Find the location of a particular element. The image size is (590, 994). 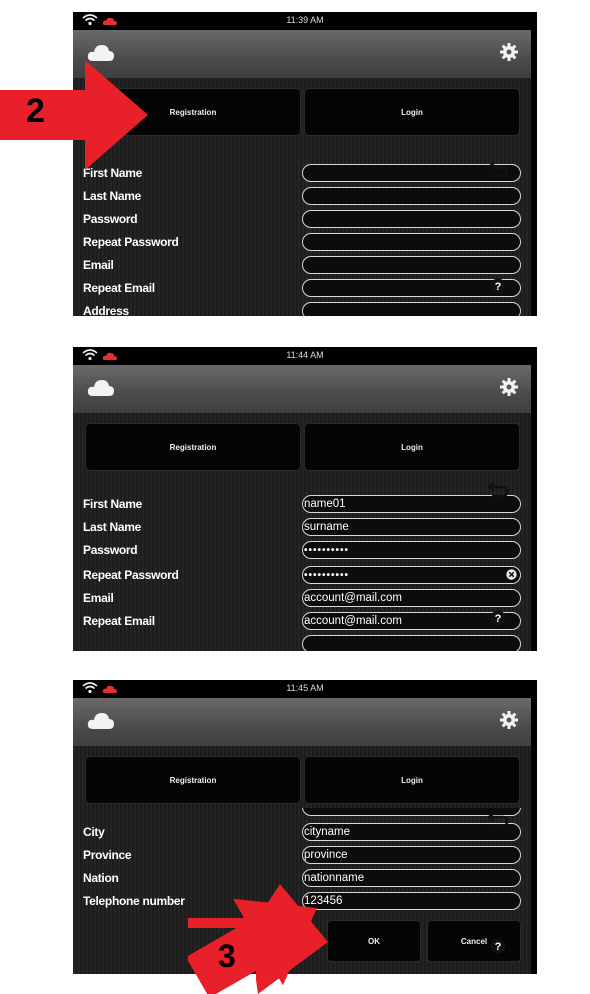

field-label: Address is located at coordinates (106, 310).